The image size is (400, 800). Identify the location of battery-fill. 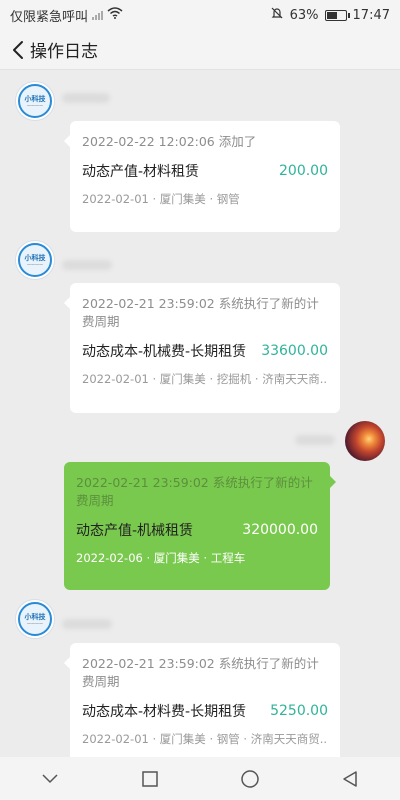
(332, 15).